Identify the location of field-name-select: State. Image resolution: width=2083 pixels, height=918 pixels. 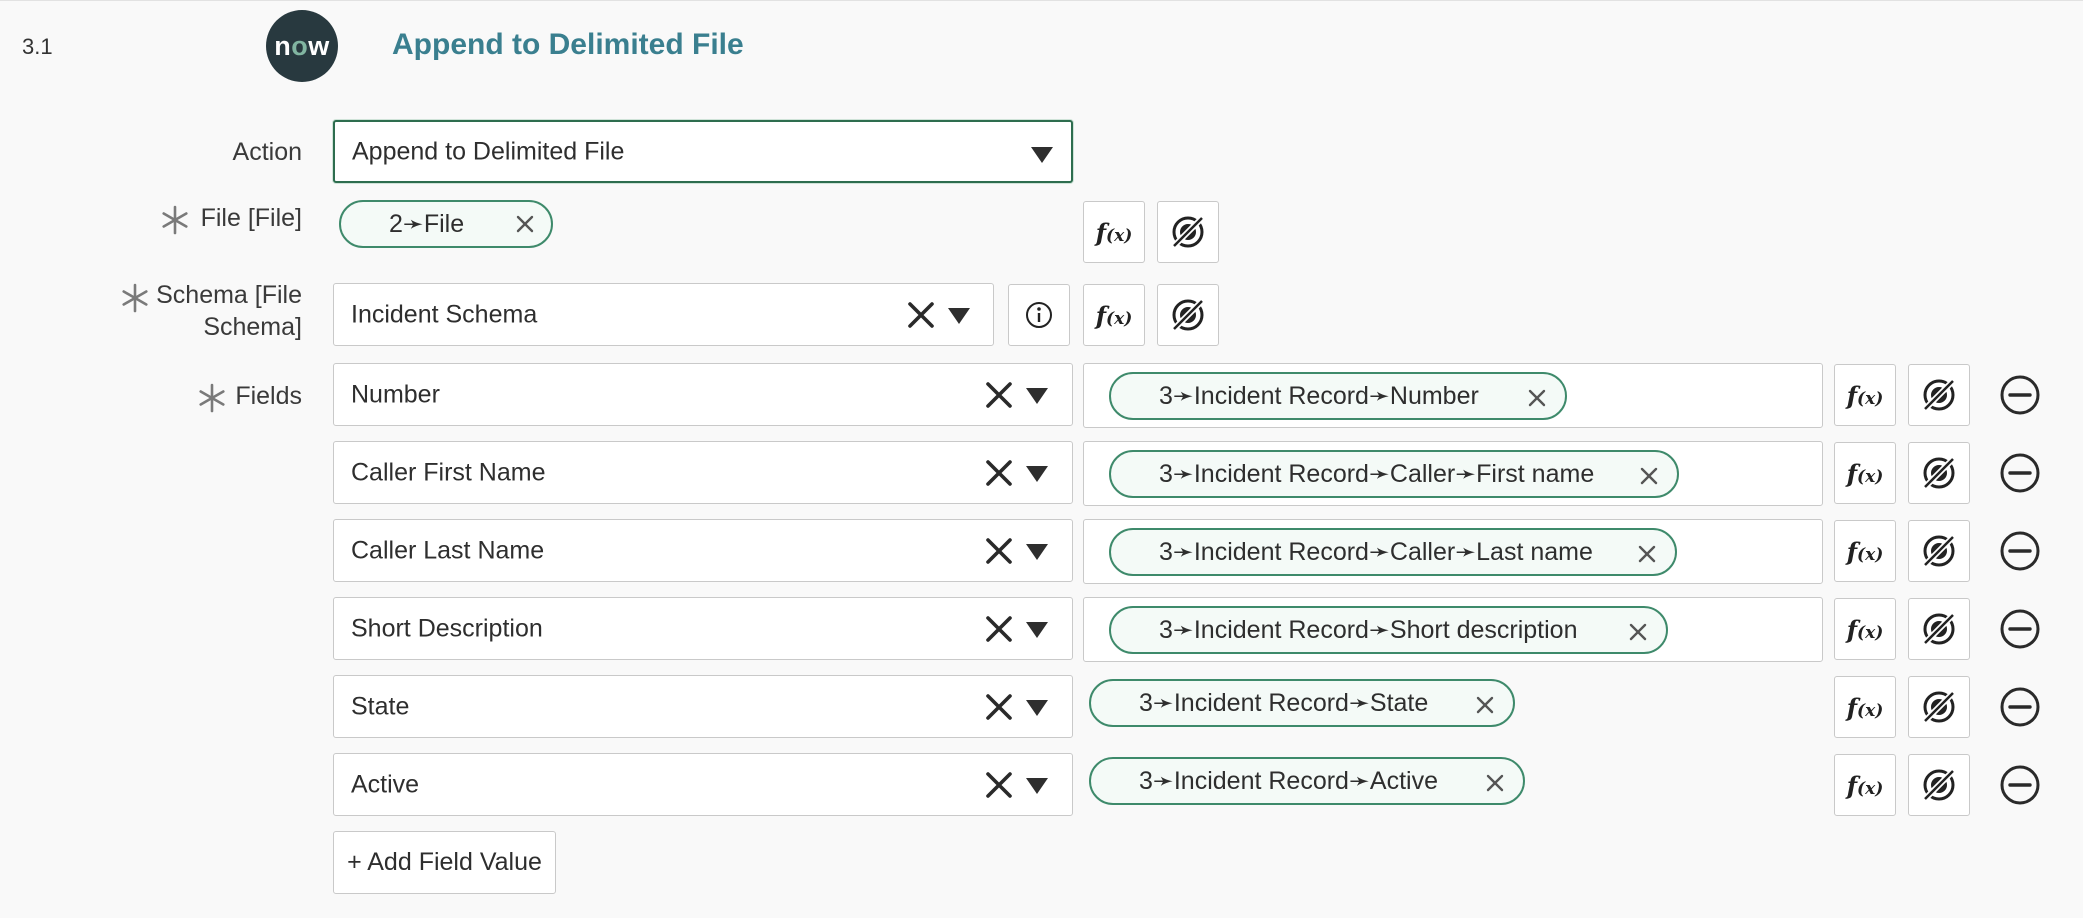
(703, 706).